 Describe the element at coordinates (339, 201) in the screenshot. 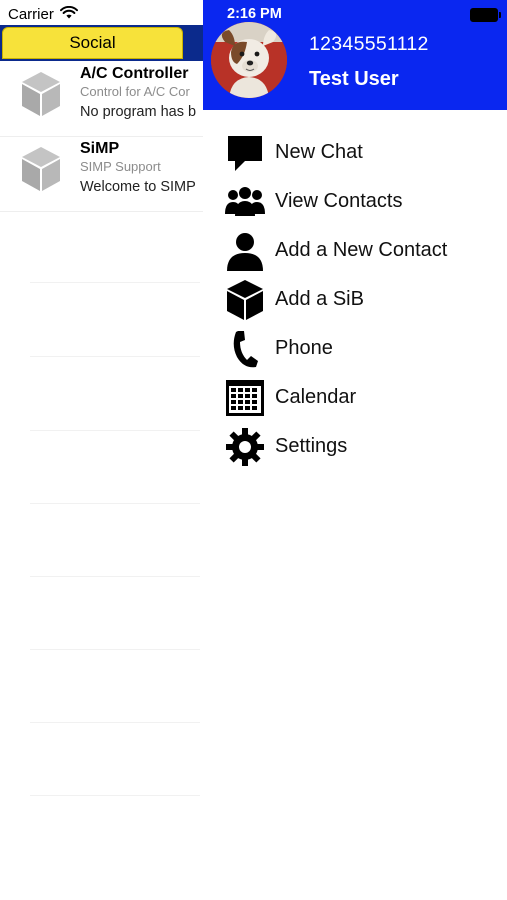

I see `menu-label: View Contacts` at that location.